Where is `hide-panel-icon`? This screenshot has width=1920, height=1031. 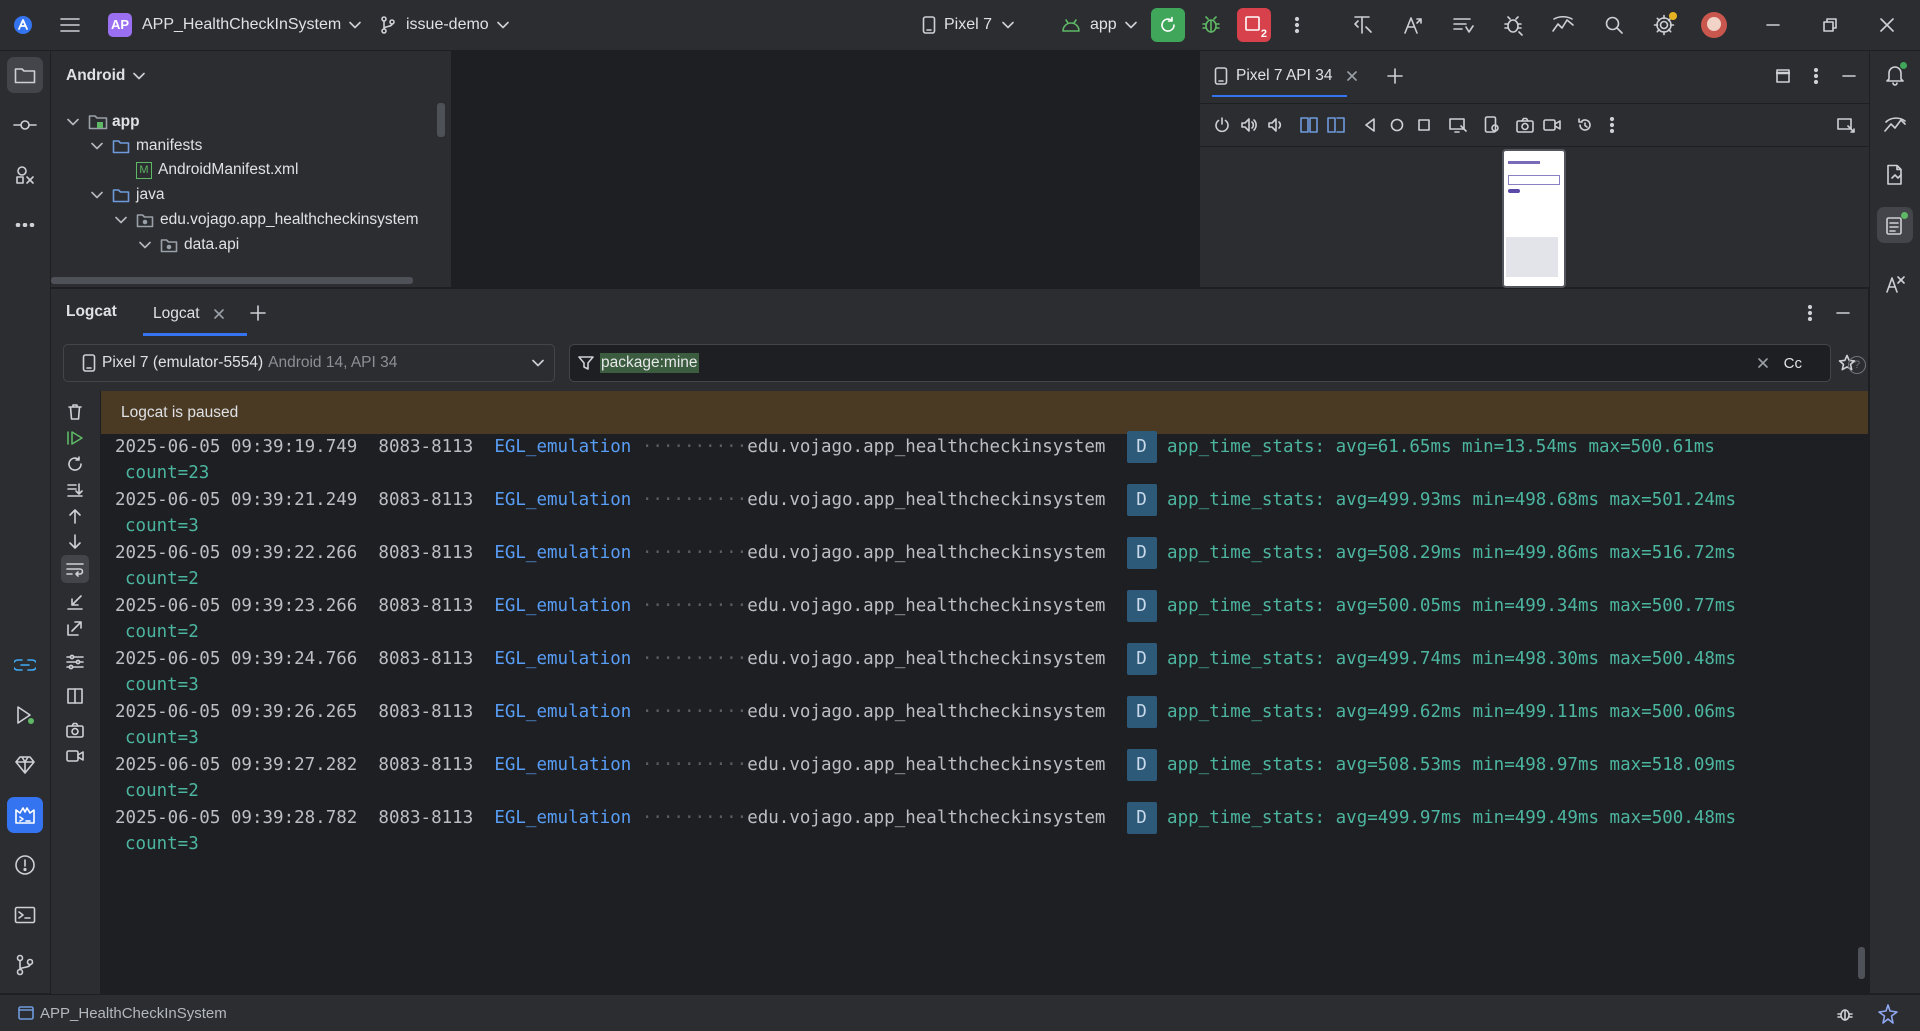
hide-panel-icon is located at coordinates (1849, 76).